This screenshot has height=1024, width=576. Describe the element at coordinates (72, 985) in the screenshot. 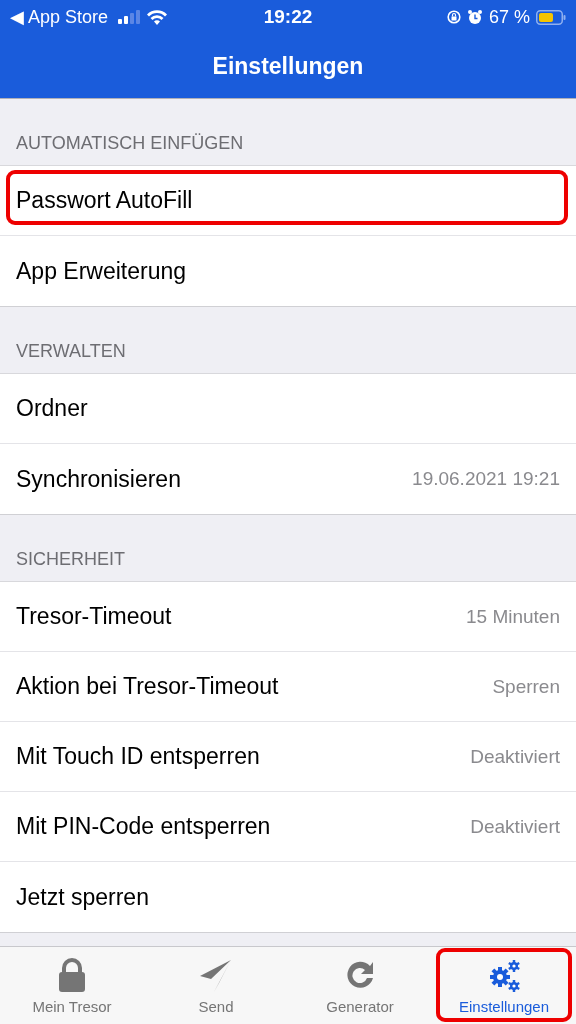

I see `tab: Mein Tresor` at that location.